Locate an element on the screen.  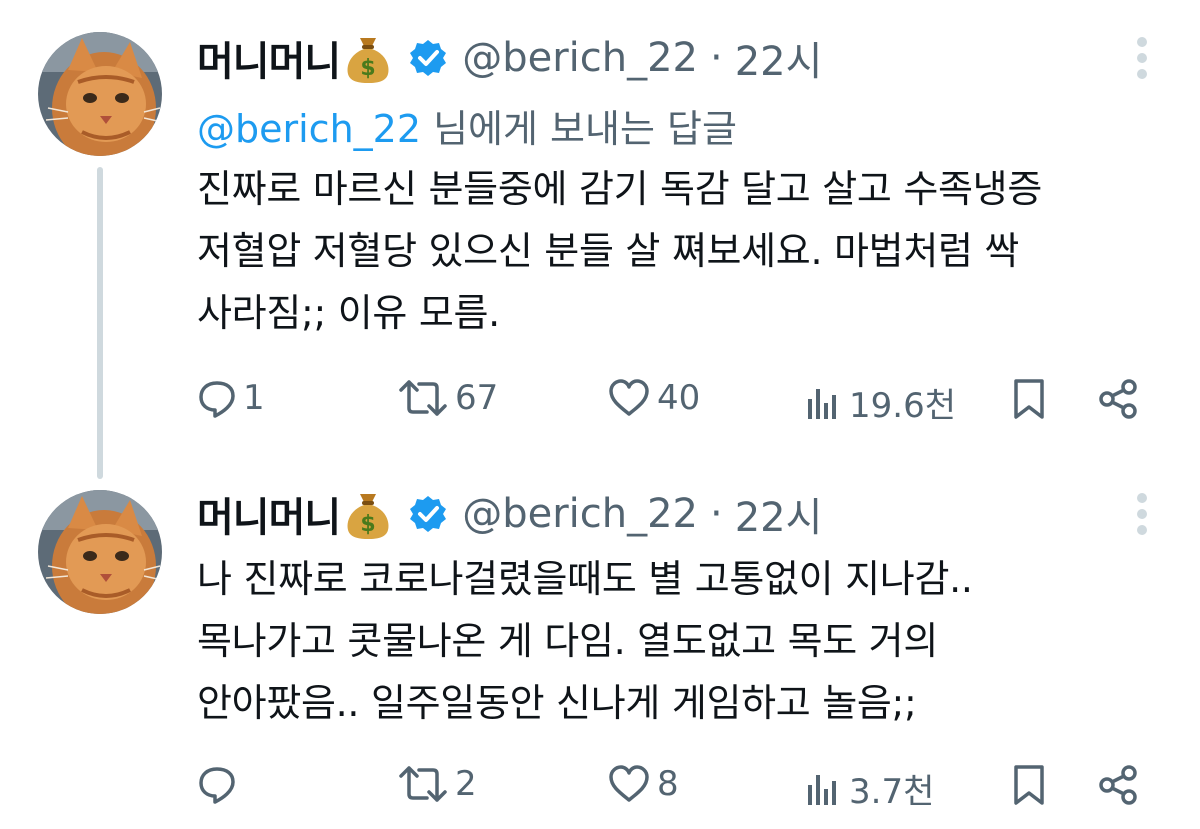
tweet-actions: 2 8 3.7천 is located at coordinates (672, 789).